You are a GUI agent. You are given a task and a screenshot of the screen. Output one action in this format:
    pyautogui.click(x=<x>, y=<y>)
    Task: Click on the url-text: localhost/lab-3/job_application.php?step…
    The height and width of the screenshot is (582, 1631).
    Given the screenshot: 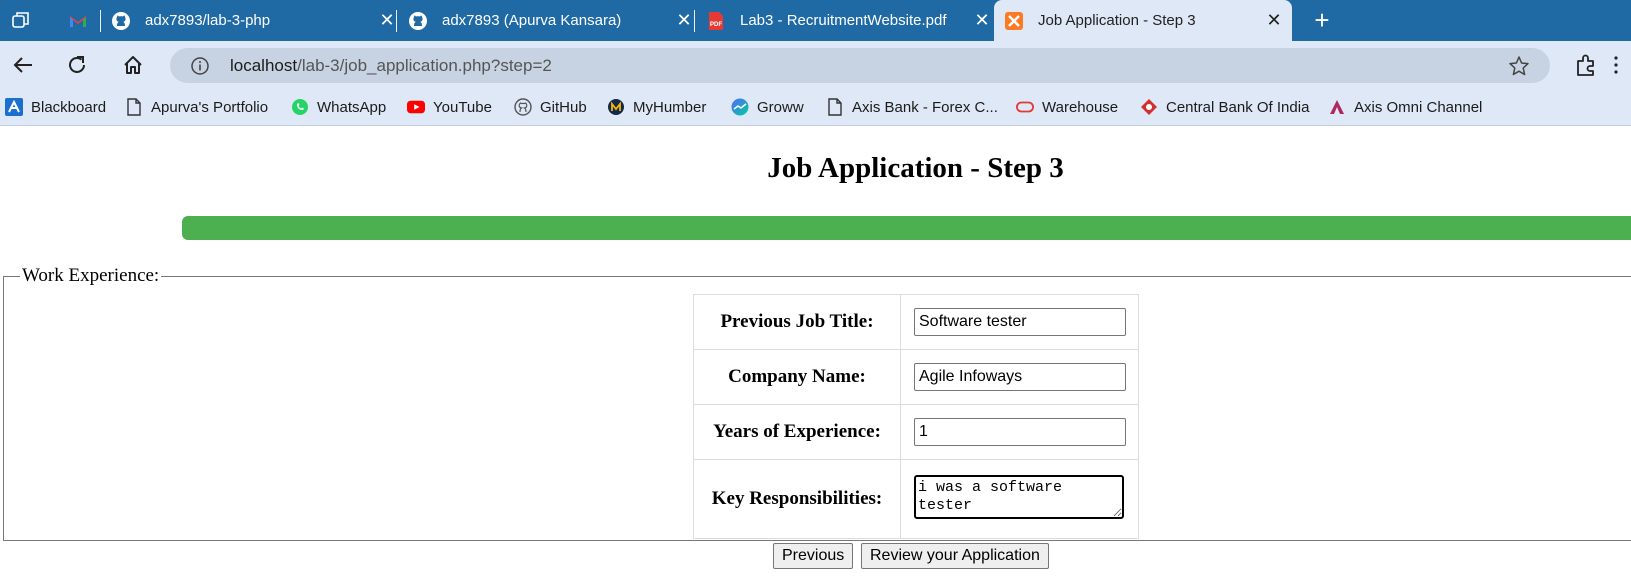 What is the action you would take?
    pyautogui.click(x=391, y=66)
    